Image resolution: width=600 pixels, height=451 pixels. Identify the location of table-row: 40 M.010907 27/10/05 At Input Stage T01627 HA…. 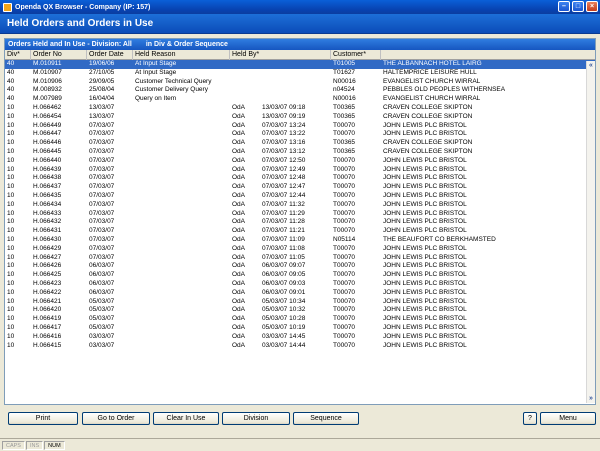
(300, 73).